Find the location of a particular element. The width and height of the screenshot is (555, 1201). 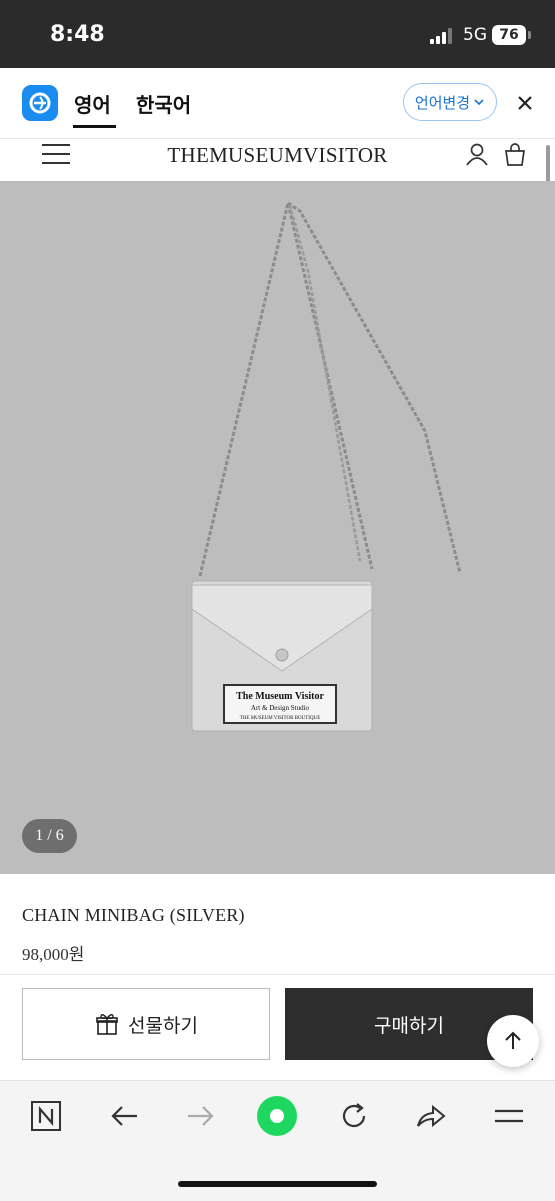

gift-label: 선물하기 is located at coordinates (163, 1025).